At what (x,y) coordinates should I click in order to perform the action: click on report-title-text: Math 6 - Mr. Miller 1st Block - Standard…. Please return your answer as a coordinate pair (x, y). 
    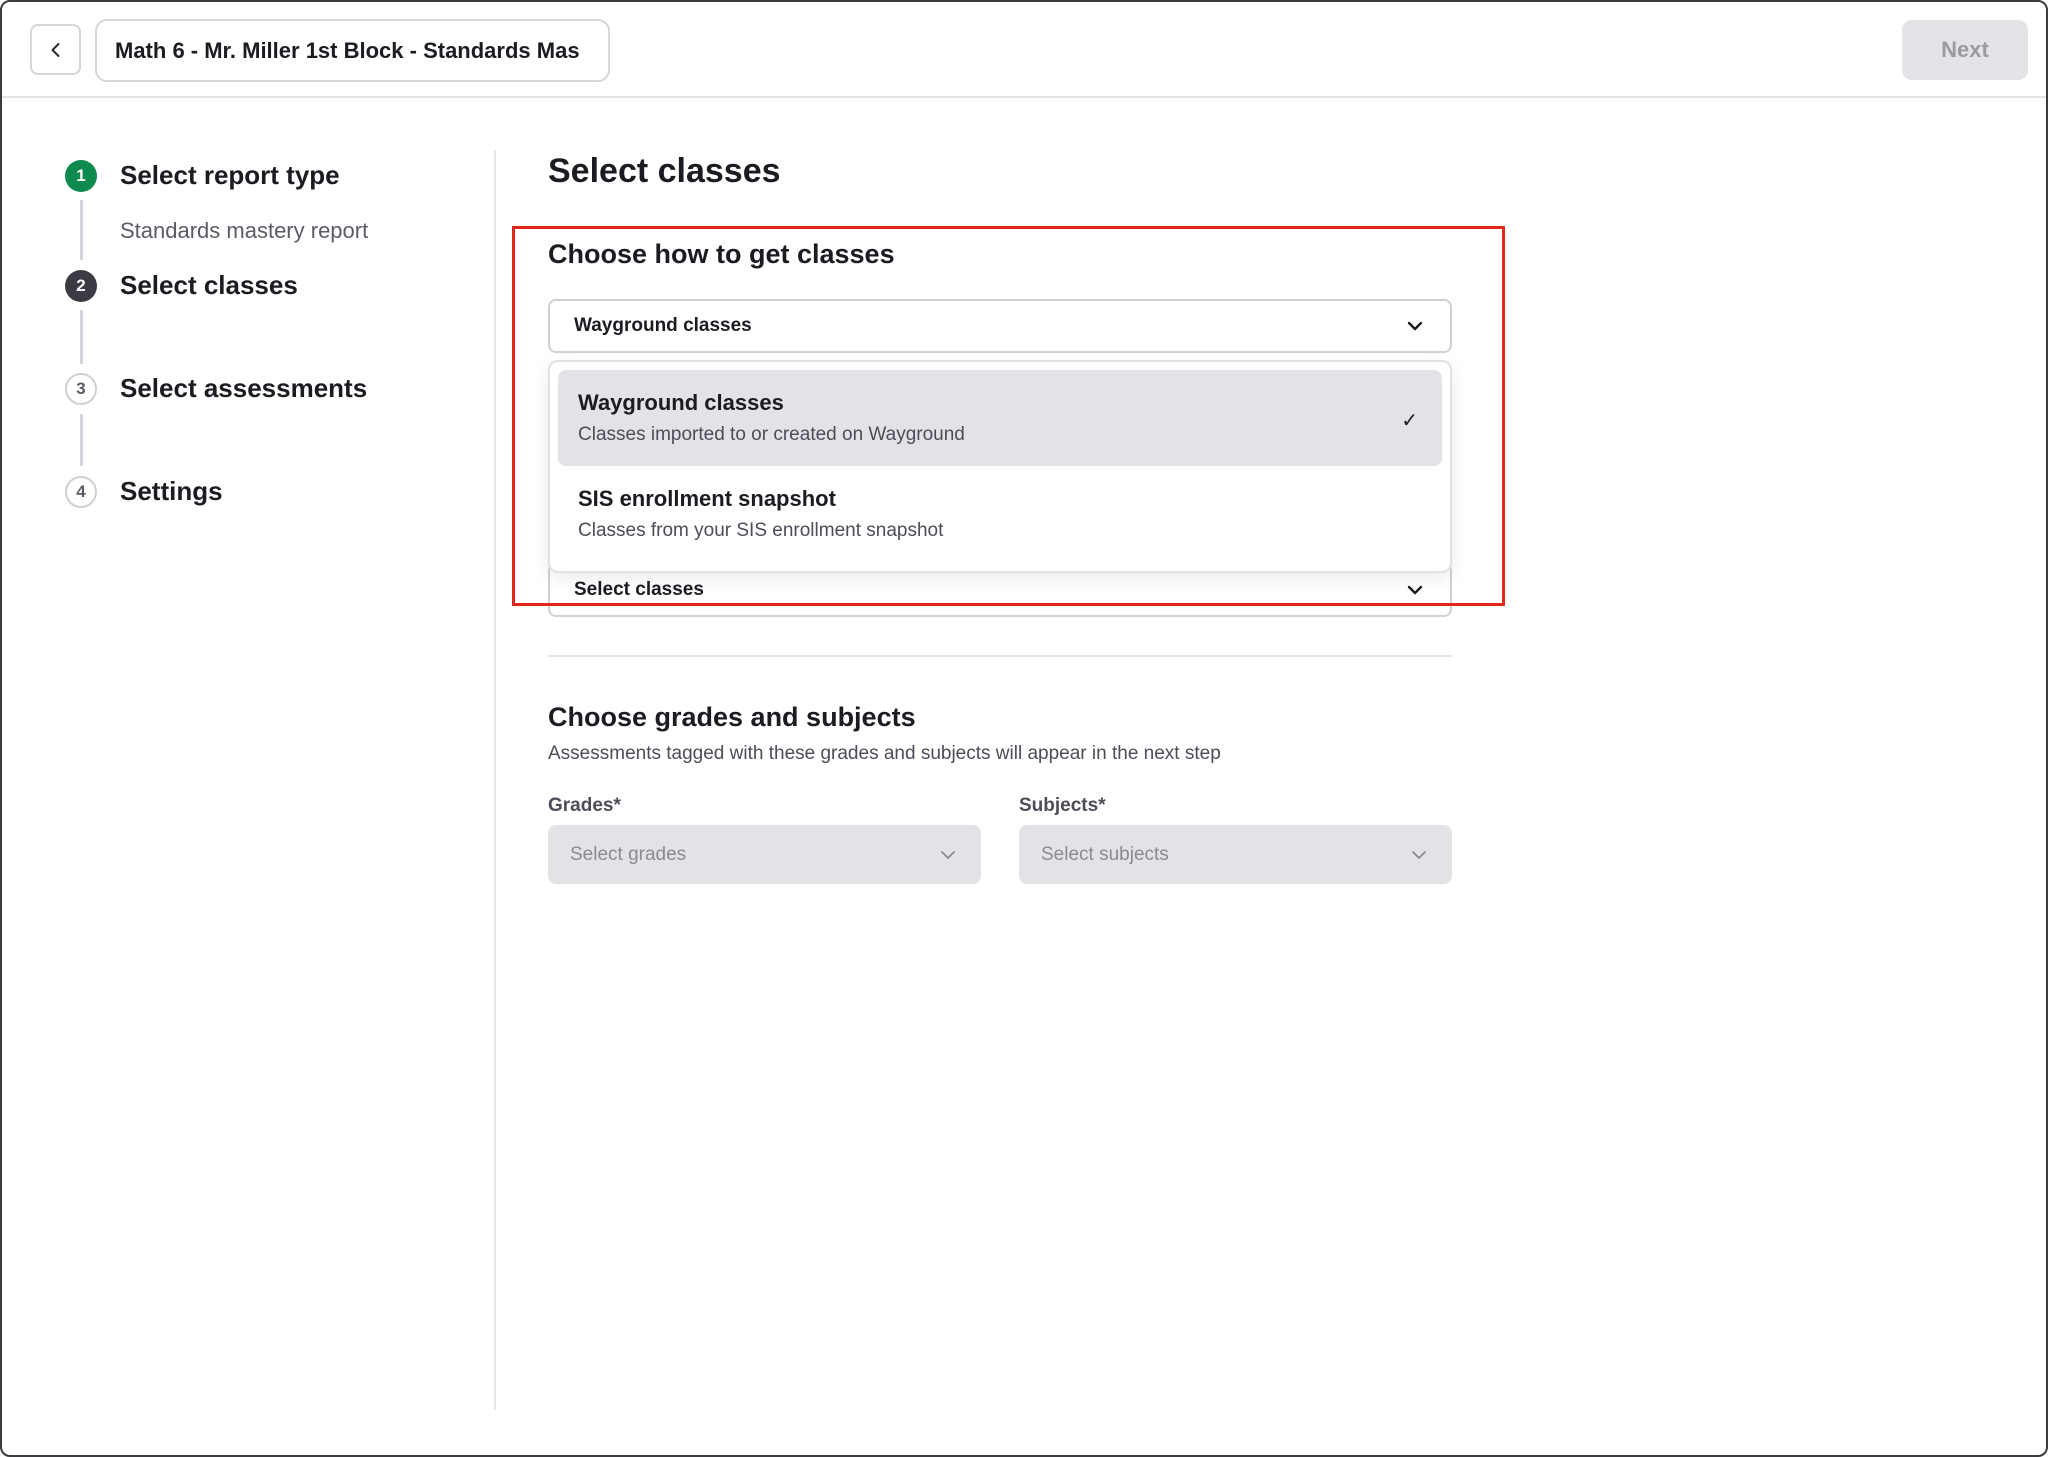
    Looking at the image, I should click on (347, 50).